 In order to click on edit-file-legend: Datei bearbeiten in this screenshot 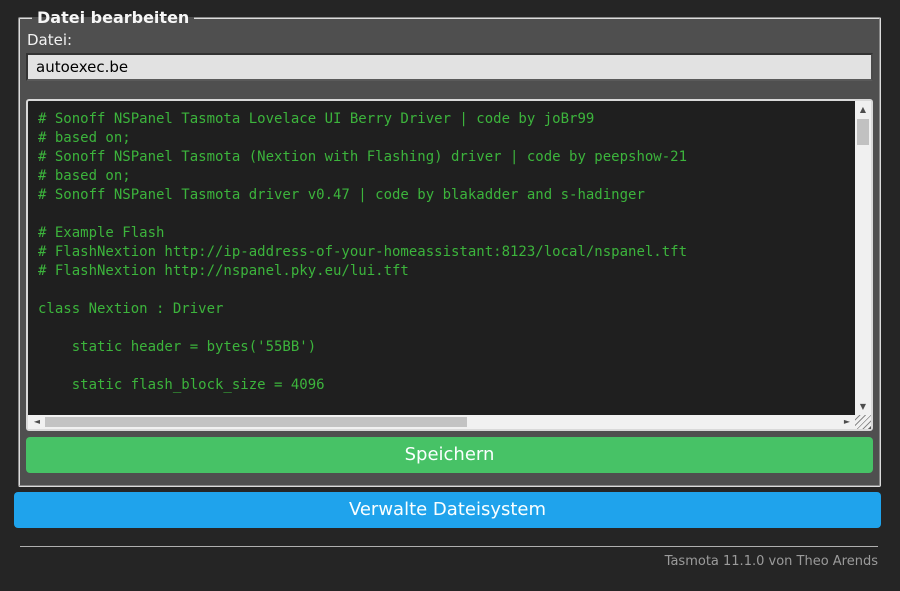, I will do `click(113, 17)`.